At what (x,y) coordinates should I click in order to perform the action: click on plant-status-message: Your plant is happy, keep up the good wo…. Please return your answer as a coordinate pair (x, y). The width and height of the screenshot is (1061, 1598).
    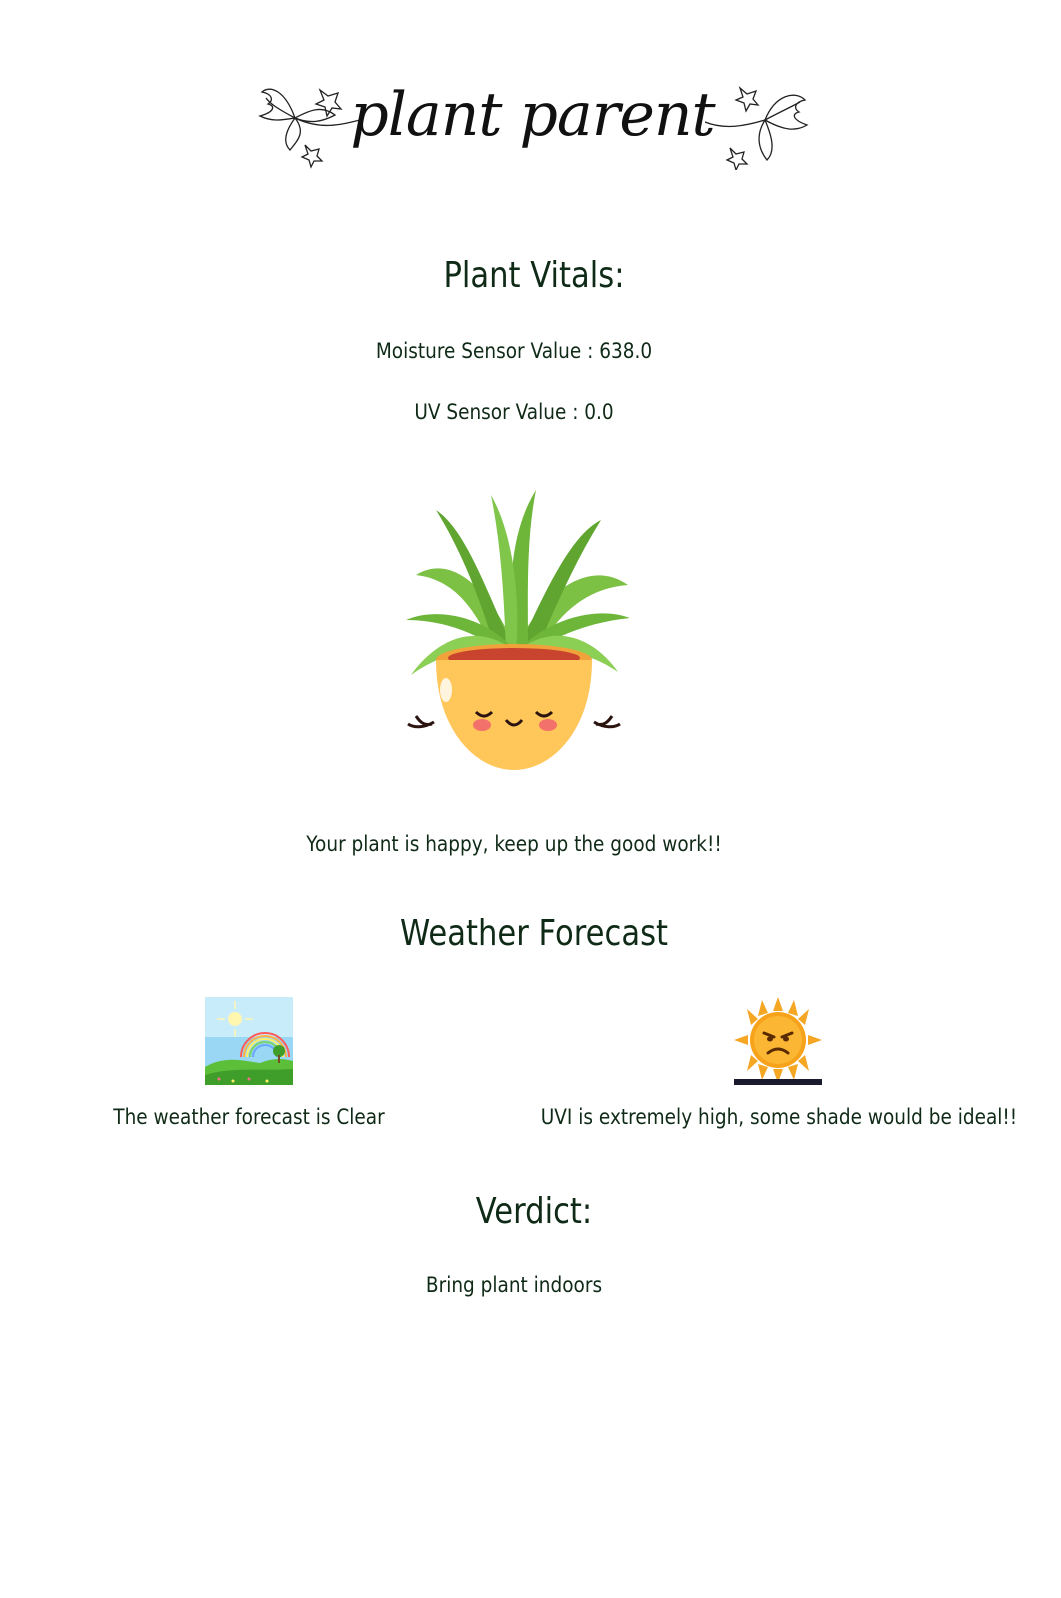
    Looking at the image, I should click on (514, 844).